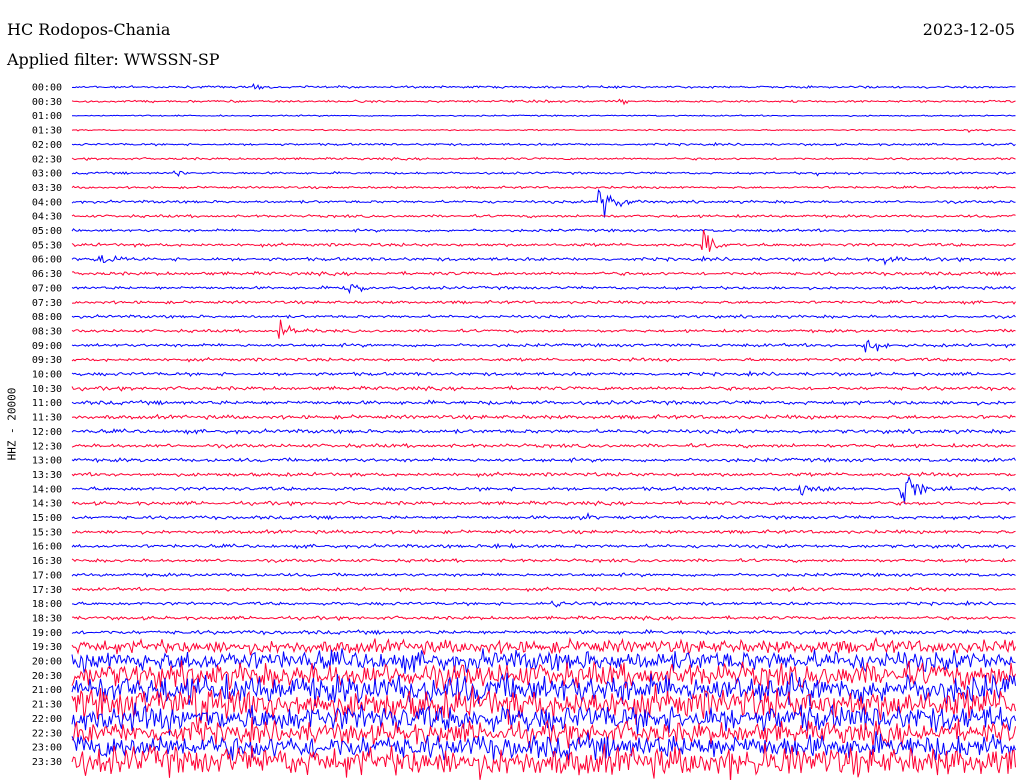  Describe the element at coordinates (47, 762) in the screenshot. I see `row-time-label: 23:30` at that location.